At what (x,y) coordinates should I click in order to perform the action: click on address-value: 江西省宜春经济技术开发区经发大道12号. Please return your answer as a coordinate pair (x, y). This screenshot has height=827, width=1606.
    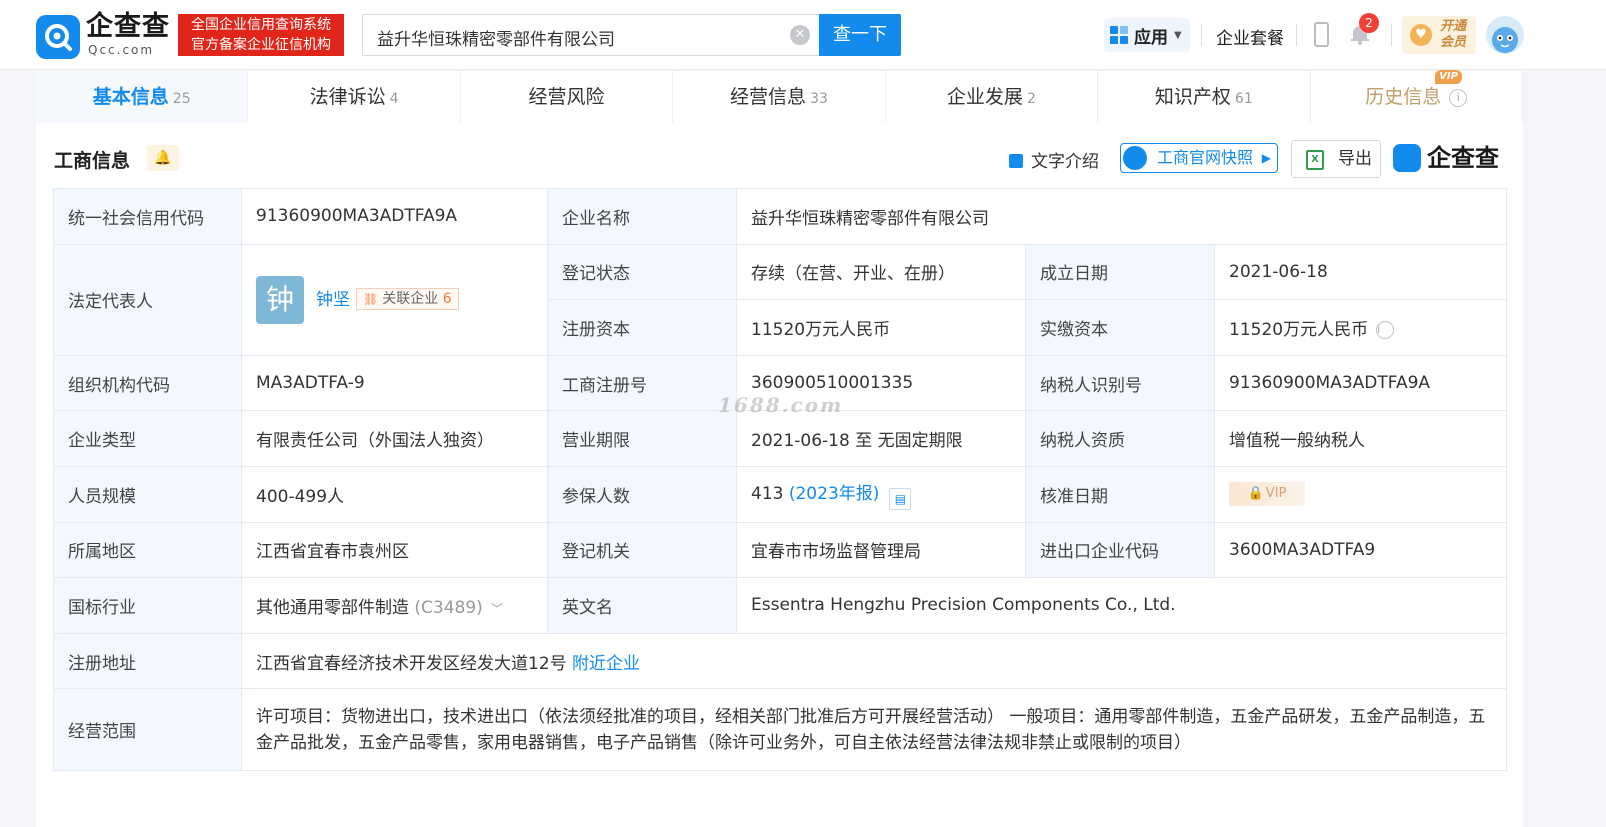
    Looking at the image, I should click on (411, 663).